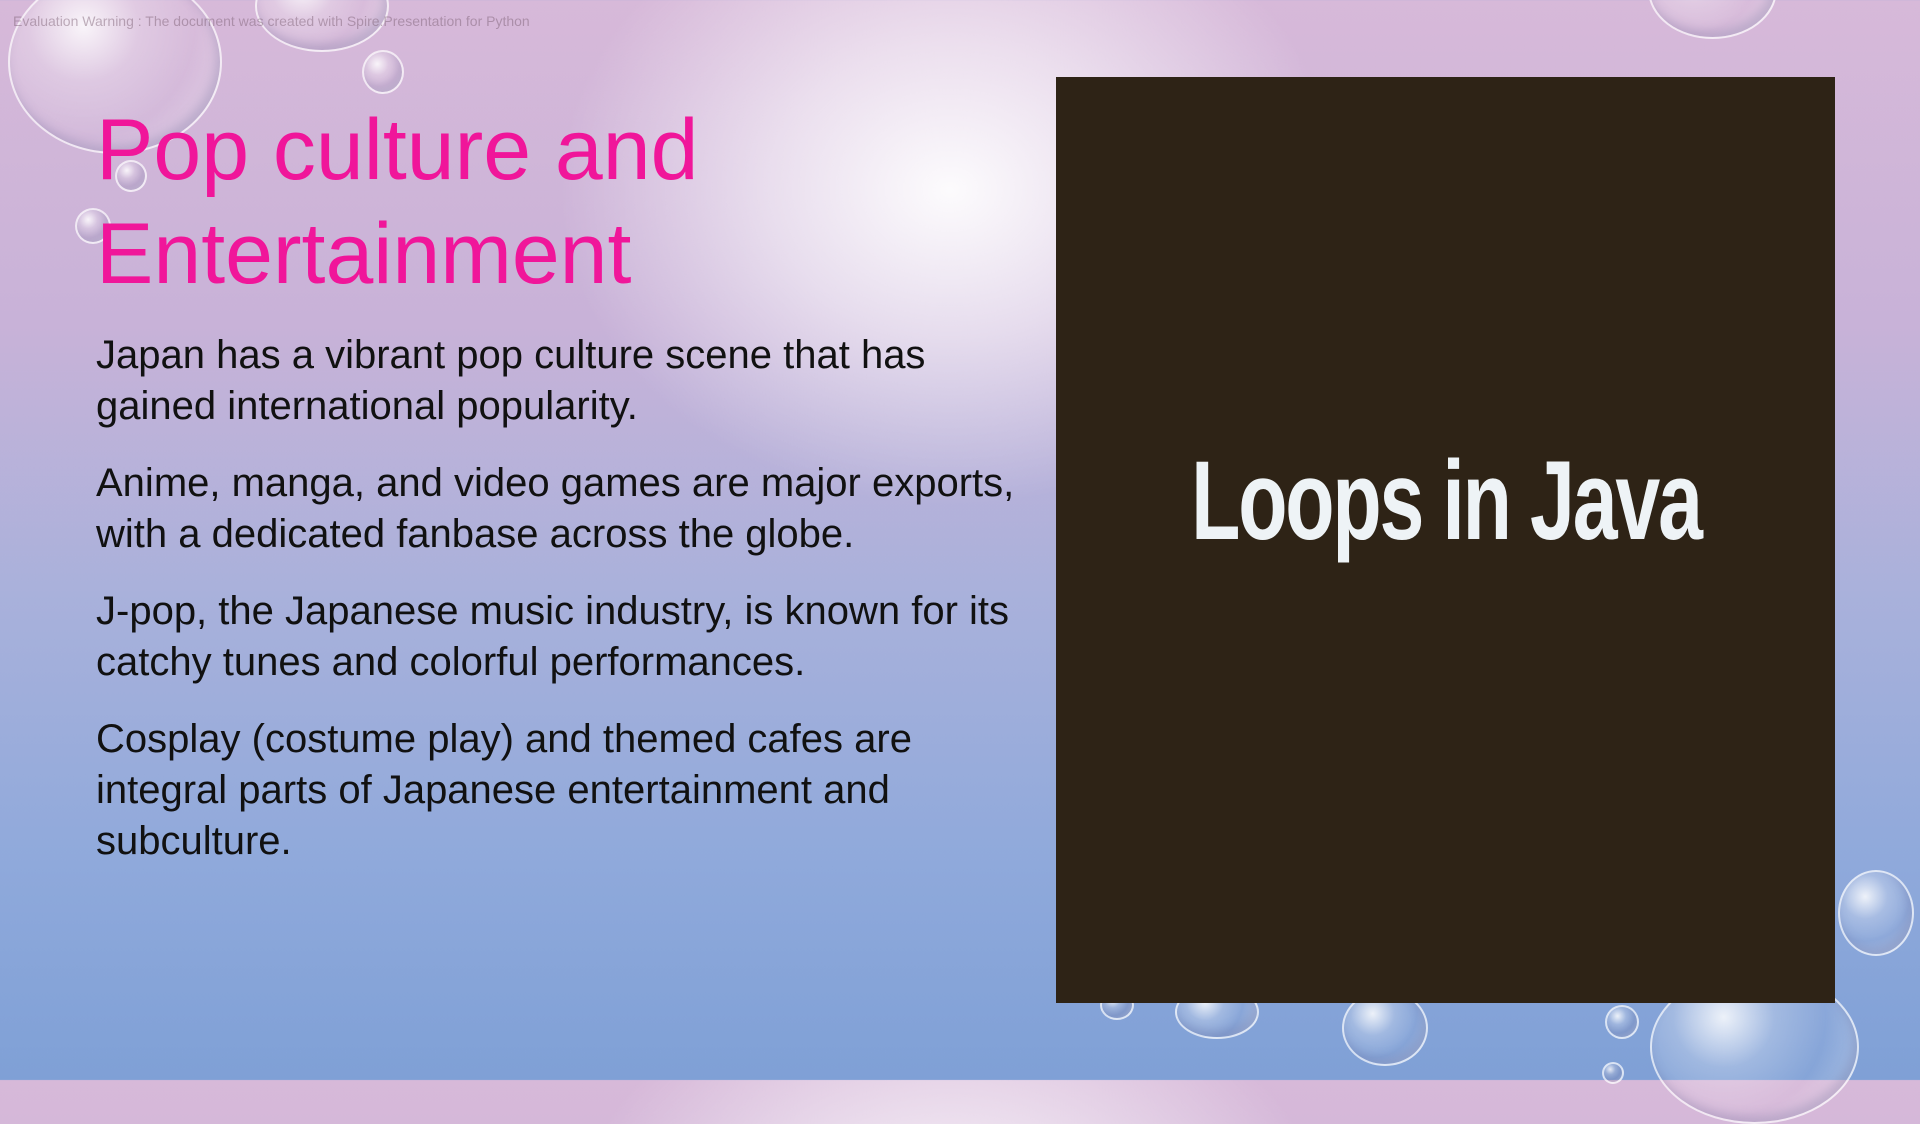  I want to click on title-line-2: Entertainment, so click(364, 254).